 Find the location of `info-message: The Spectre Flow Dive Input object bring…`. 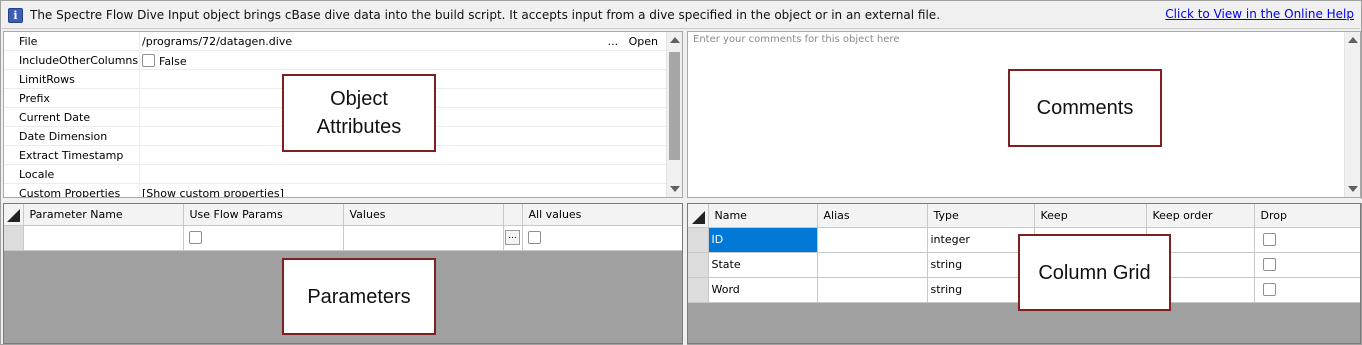

info-message: The Spectre Flow Dive Input object bring… is located at coordinates (485, 15).